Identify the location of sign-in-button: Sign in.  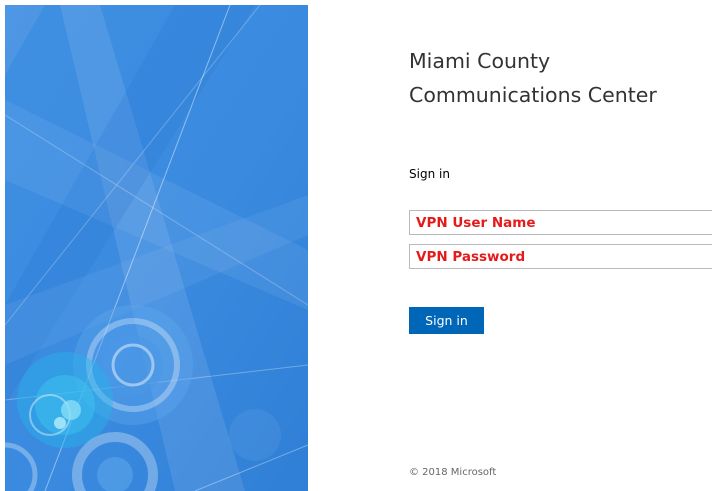
(446, 320).